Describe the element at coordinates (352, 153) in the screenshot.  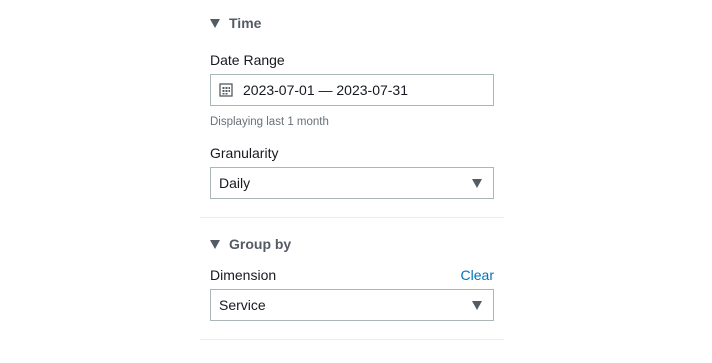
I see `granularity-label-row: Granularity` at that location.